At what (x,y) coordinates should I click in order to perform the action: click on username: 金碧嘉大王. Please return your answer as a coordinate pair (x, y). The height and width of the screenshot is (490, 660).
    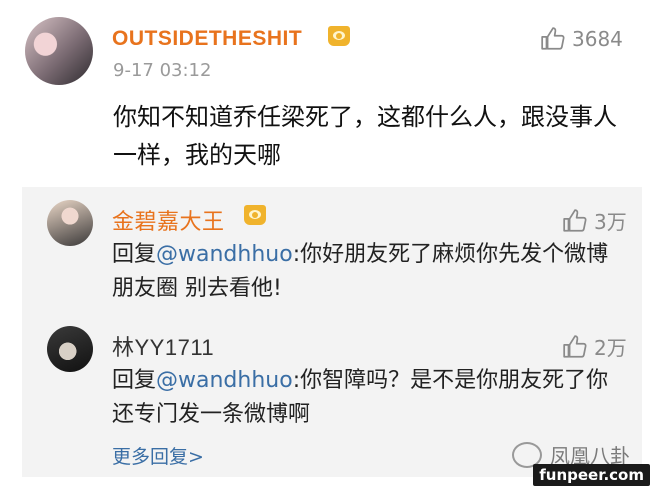
    Looking at the image, I should click on (168, 220).